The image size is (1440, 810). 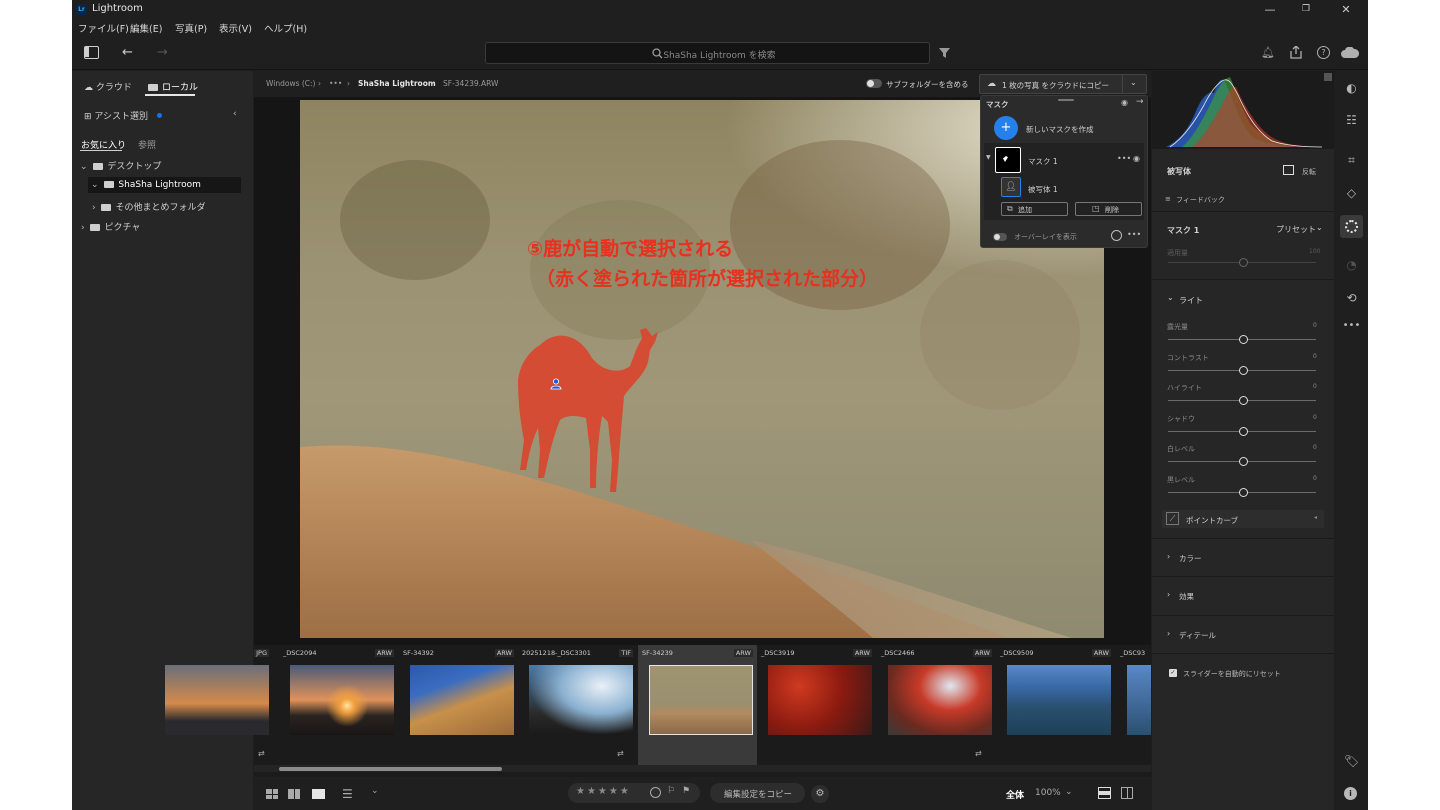 I want to click on breadcrumb-drive: Windows (C:), so click(x=290, y=83).